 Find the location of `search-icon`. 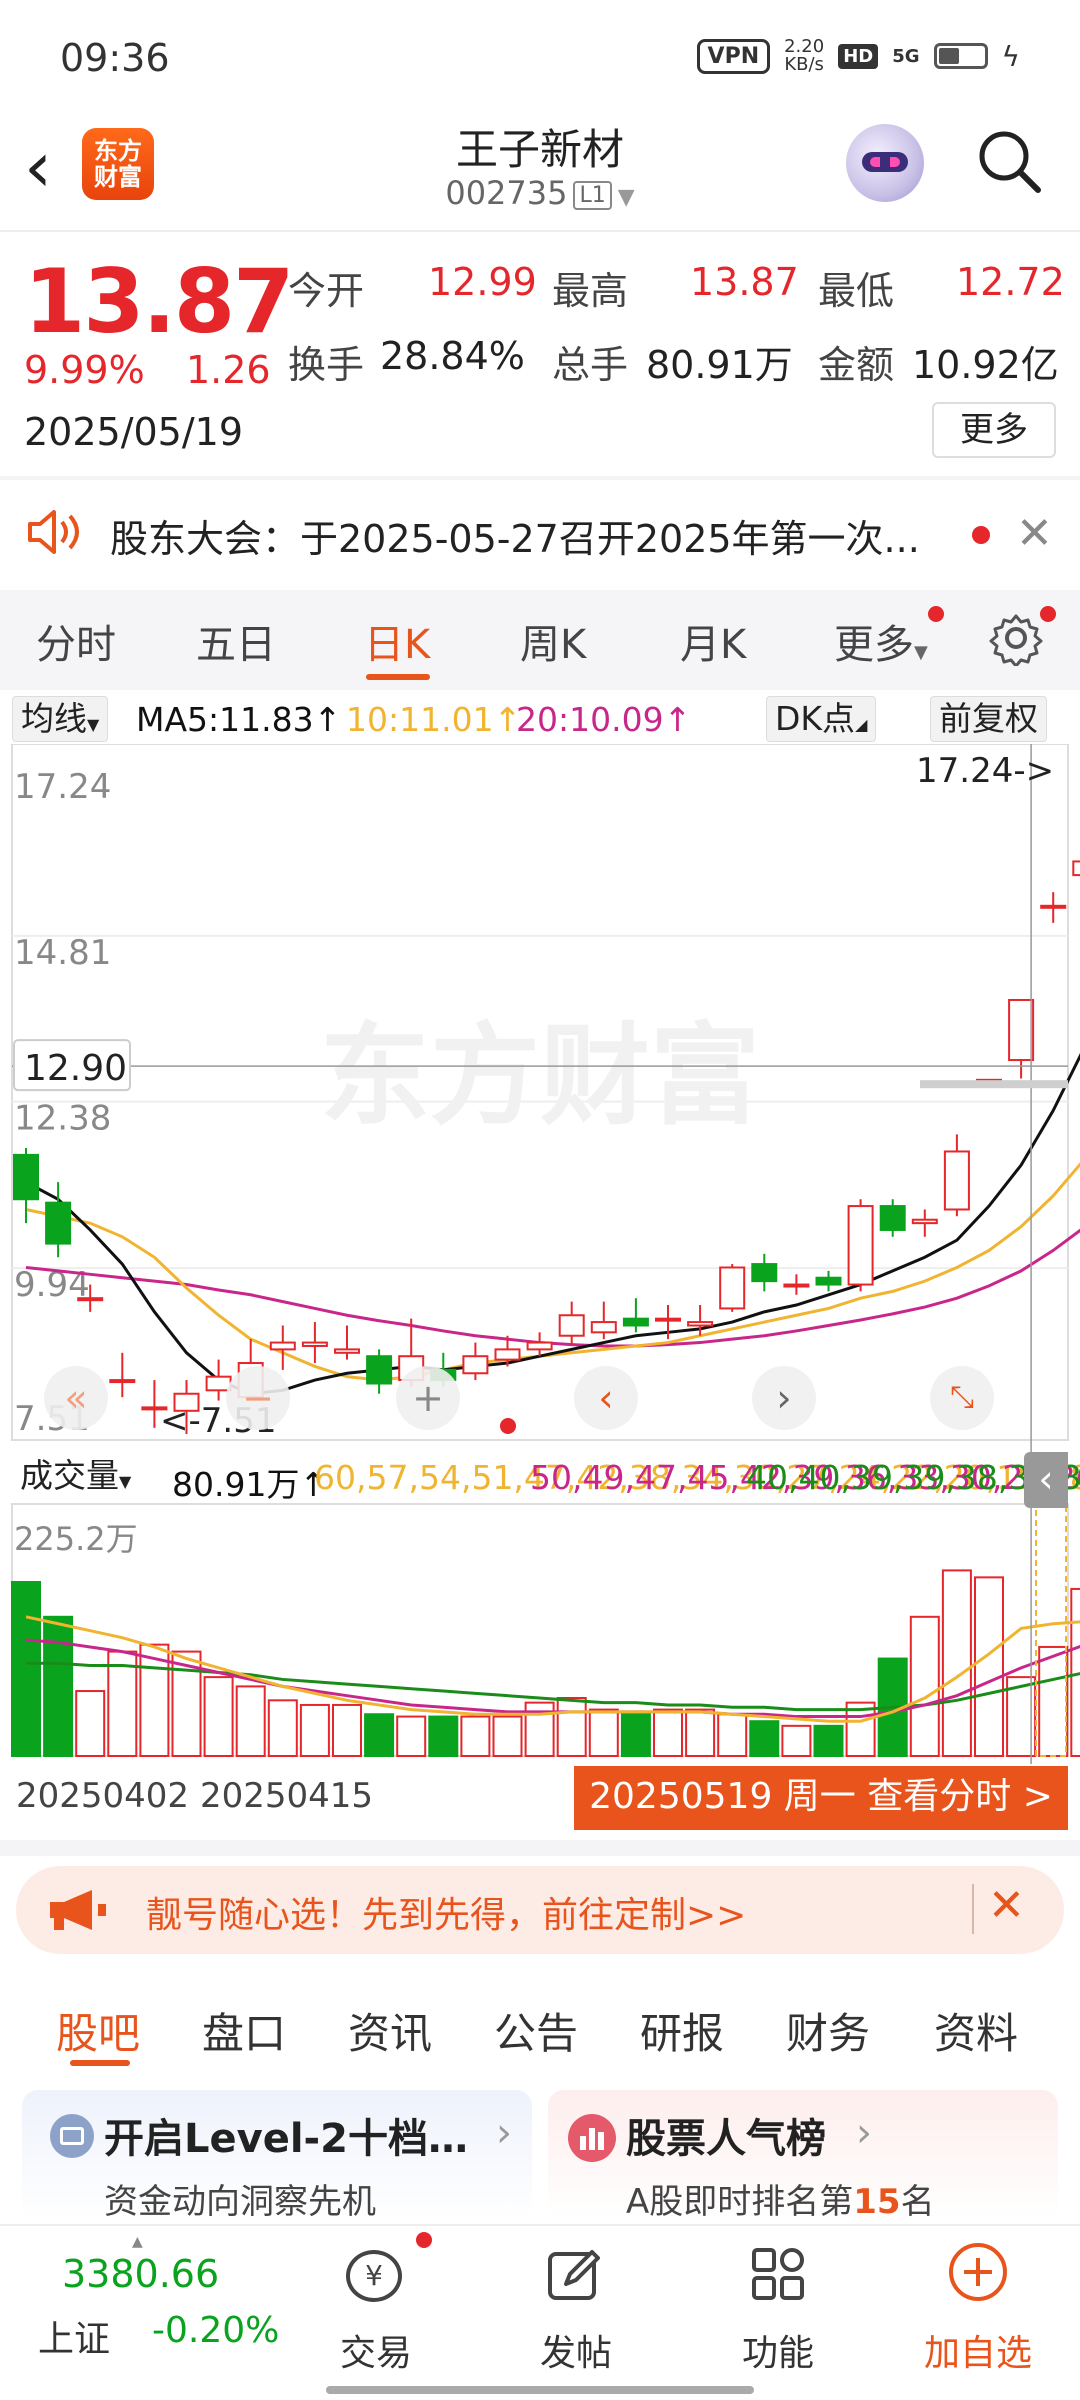

search-icon is located at coordinates (1009, 161).